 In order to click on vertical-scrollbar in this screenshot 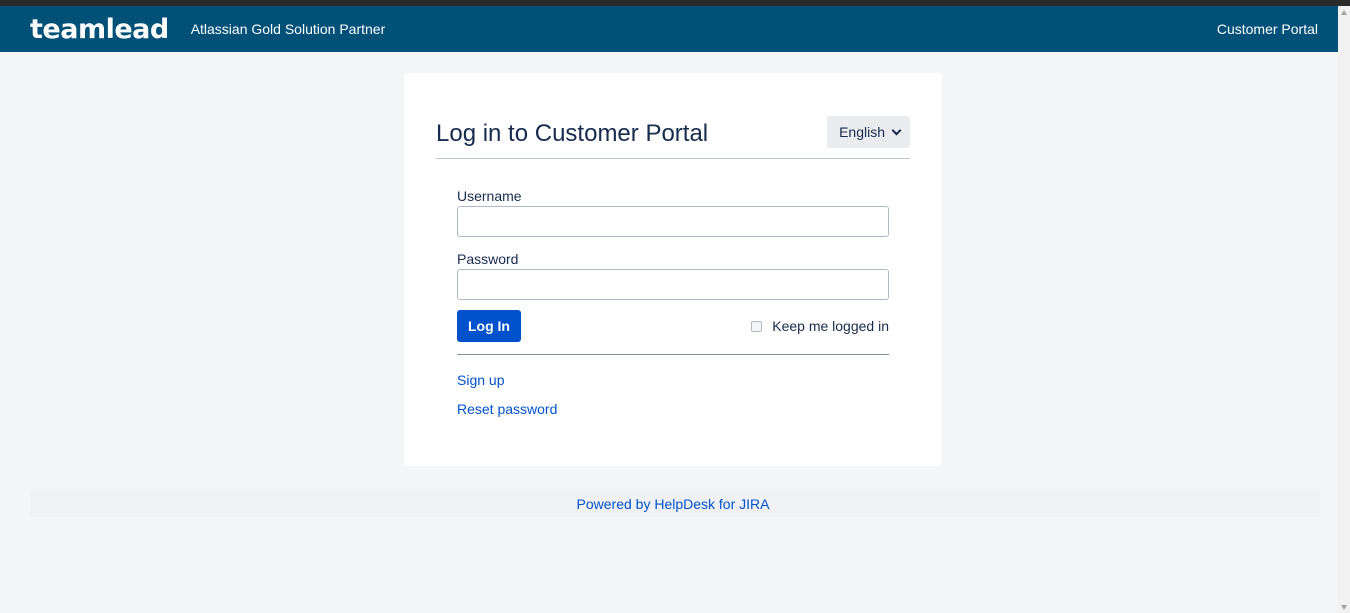, I will do `click(1344, 309)`.